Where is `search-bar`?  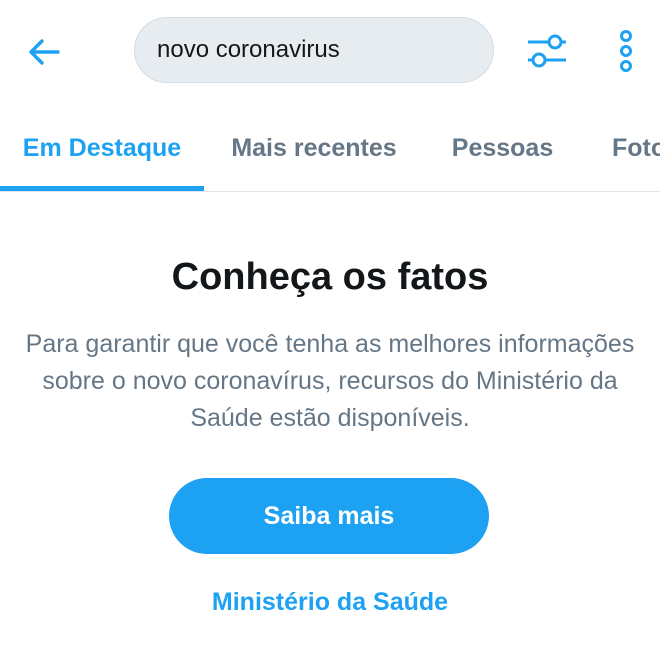
search-bar is located at coordinates (314, 50).